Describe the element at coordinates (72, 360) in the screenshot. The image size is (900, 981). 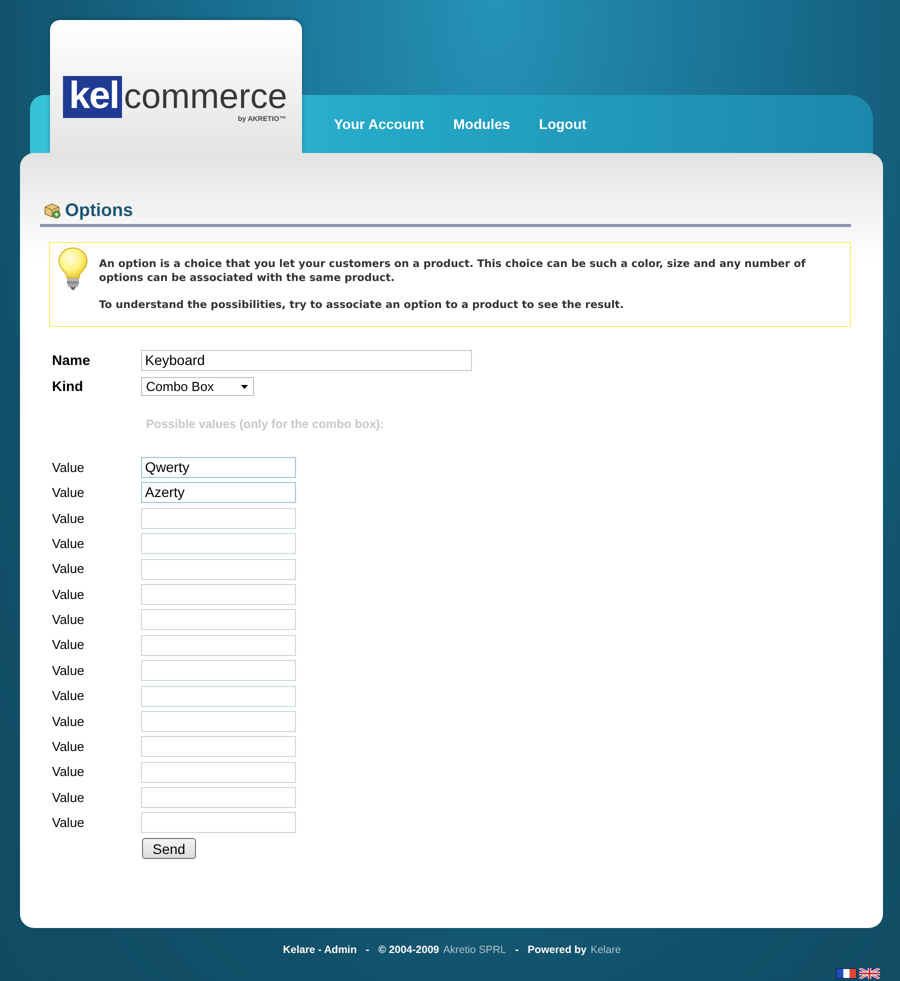
I see `field-label: Name` at that location.